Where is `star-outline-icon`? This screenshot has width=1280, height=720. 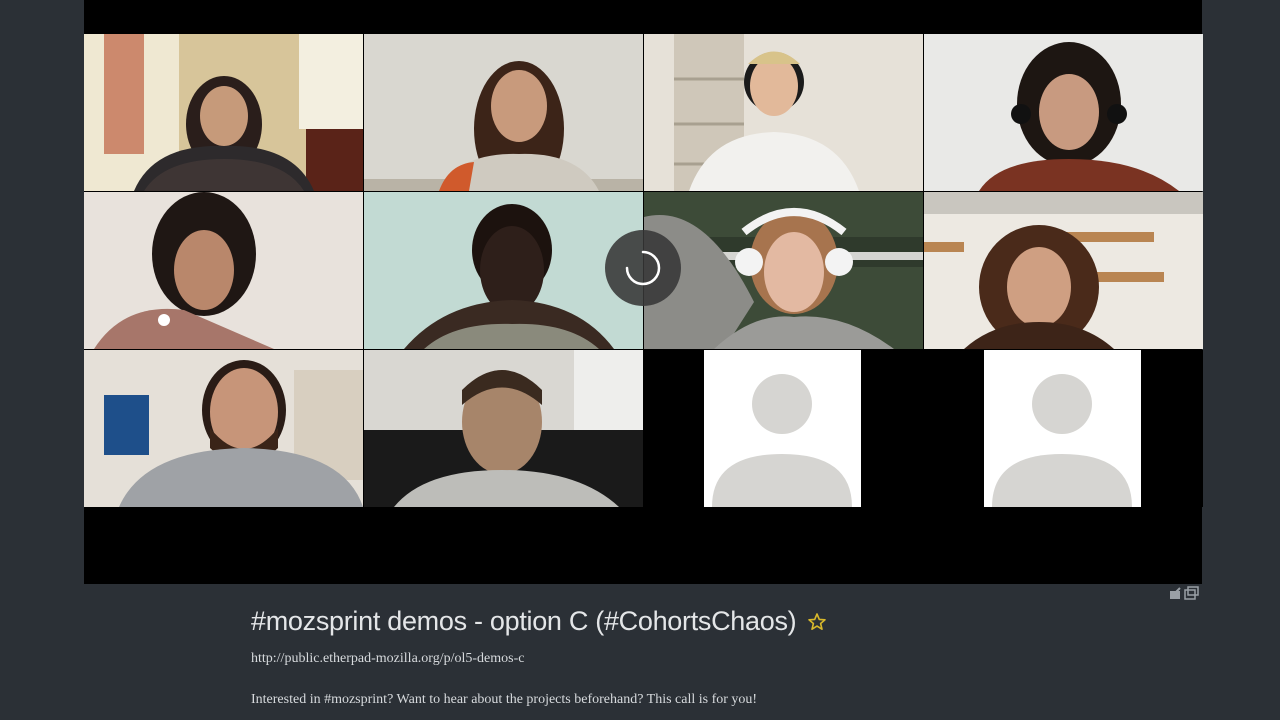 star-outline-icon is located at coordinates (817, 622).